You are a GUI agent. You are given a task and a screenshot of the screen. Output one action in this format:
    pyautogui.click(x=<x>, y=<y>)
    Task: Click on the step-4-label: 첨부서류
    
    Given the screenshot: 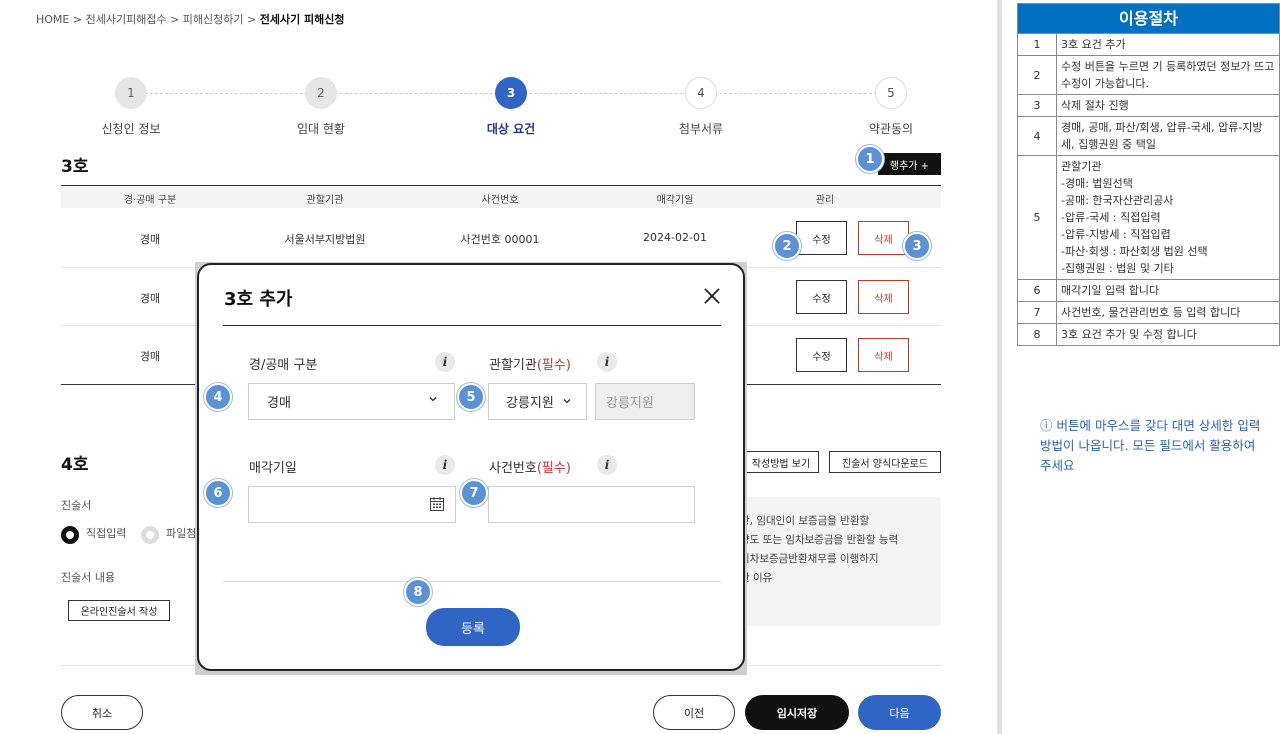 What is the action you would take?
    pyautogui.click(x=701, y=129)
    